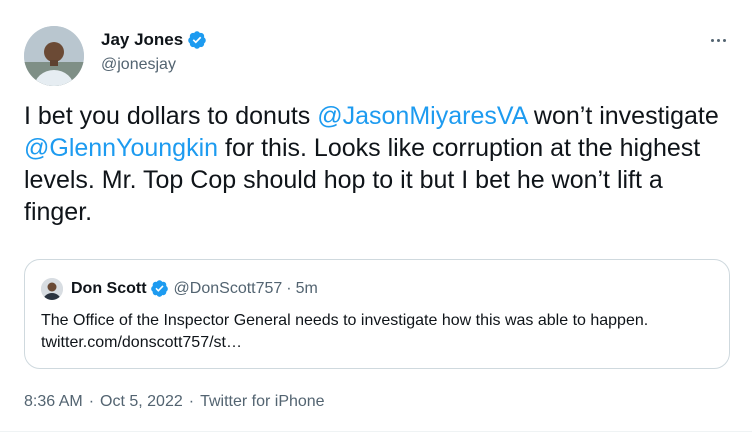 This screenshot has height=432, width=752. I want to click on author-name: Jay Jones, so click(142, 40).